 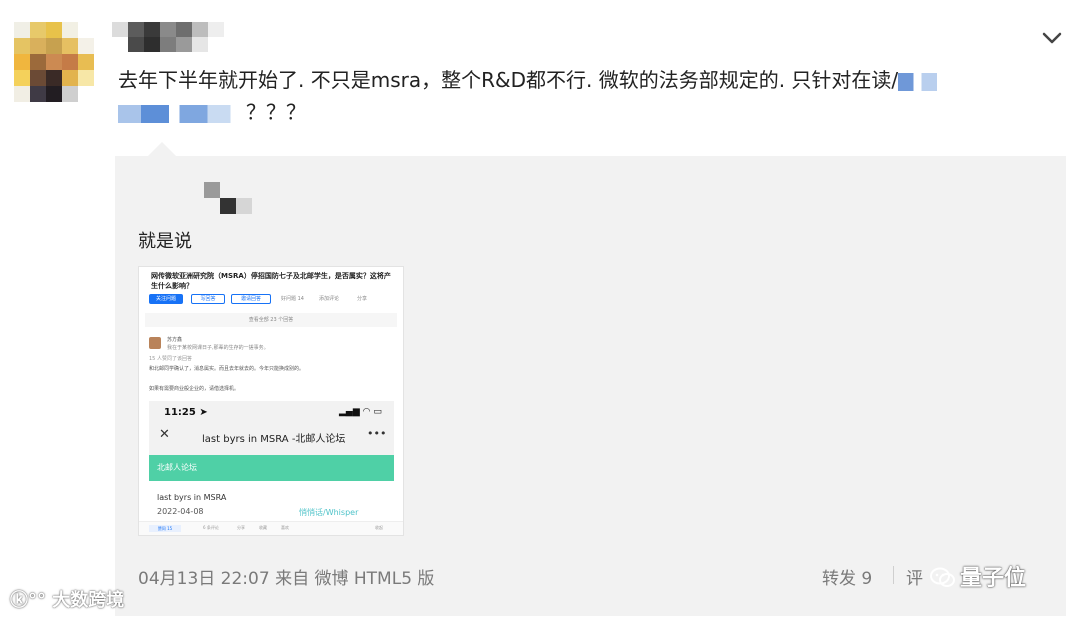 I want to click on comment-button: 评, so click(x=914, y=576).